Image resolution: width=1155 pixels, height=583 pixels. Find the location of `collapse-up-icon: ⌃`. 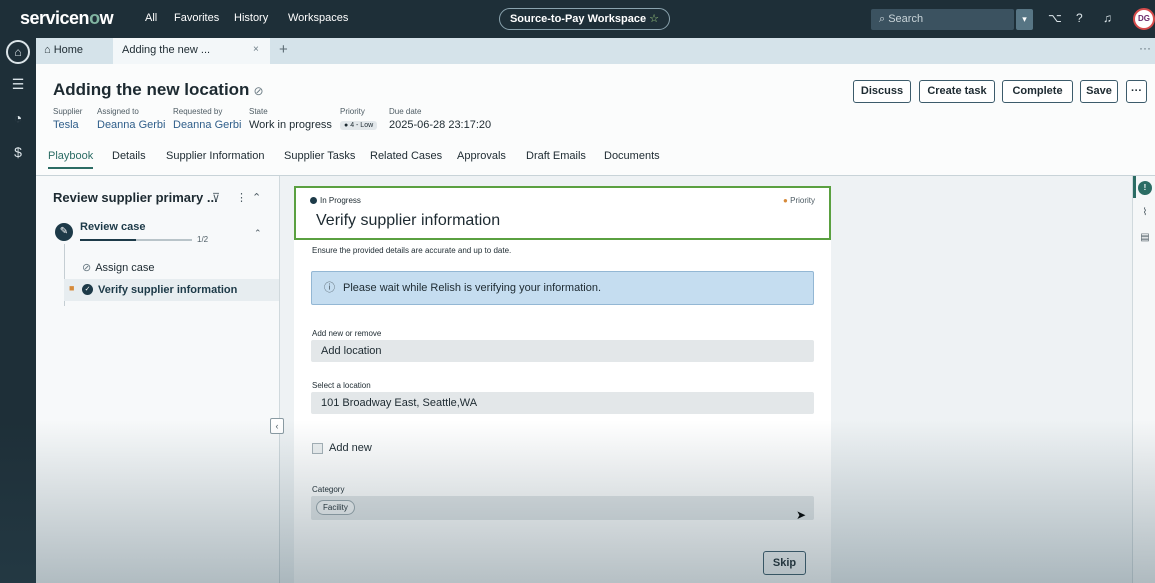

collapse-up-icon: ⌃ is located at coordinates (256, 197).